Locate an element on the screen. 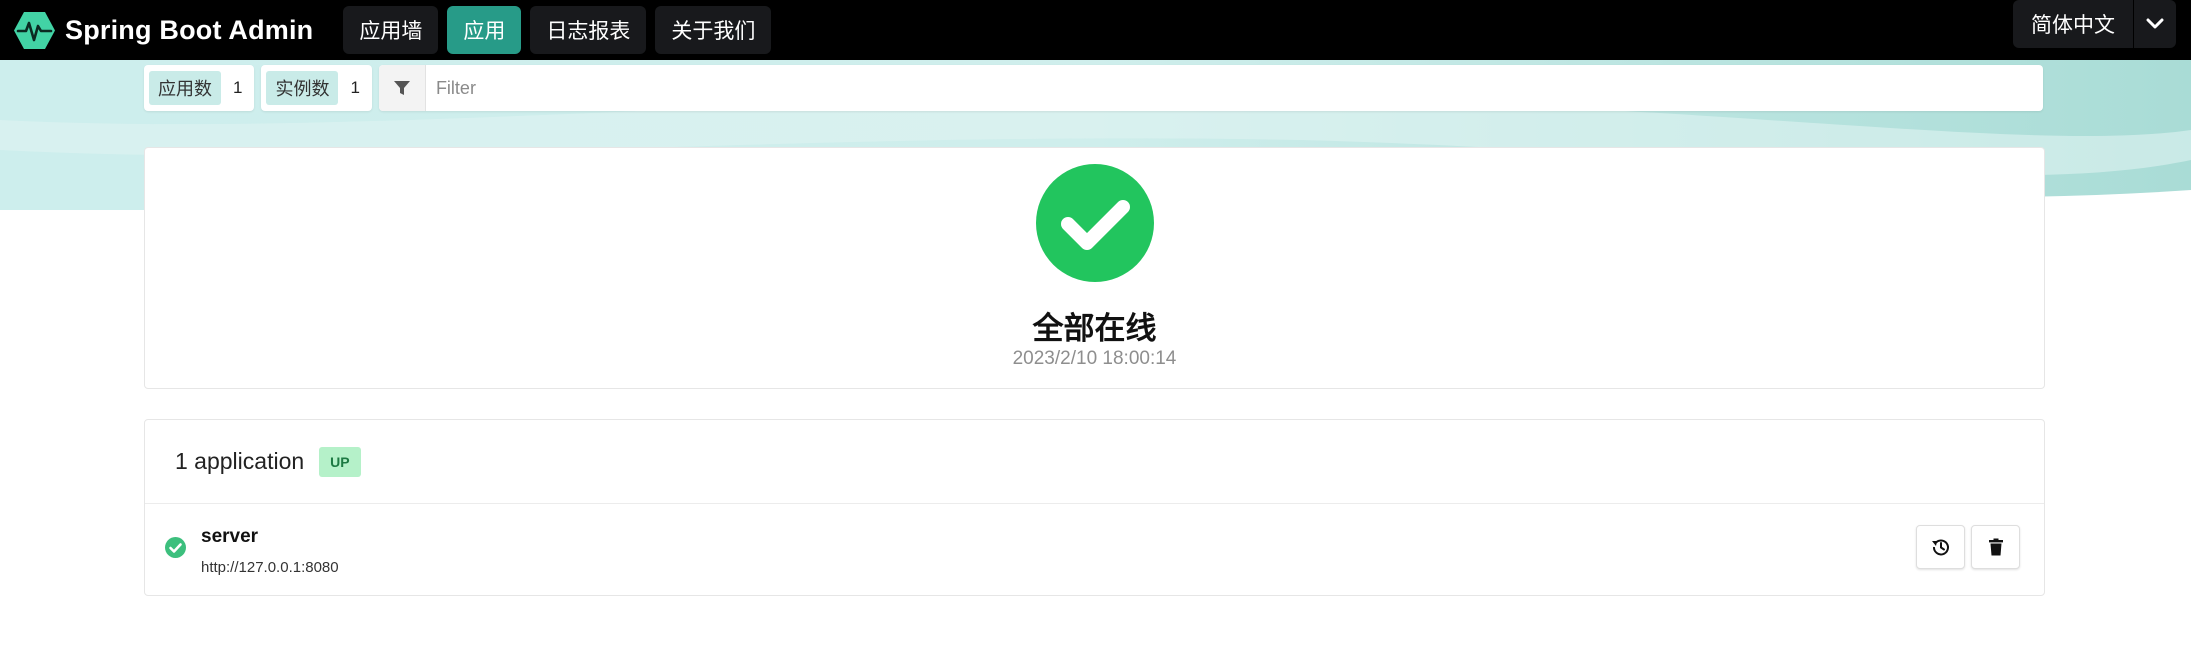 The height and width of the screenshot is (672, 2191). funnel-icon is located at coordinates (401, 88).